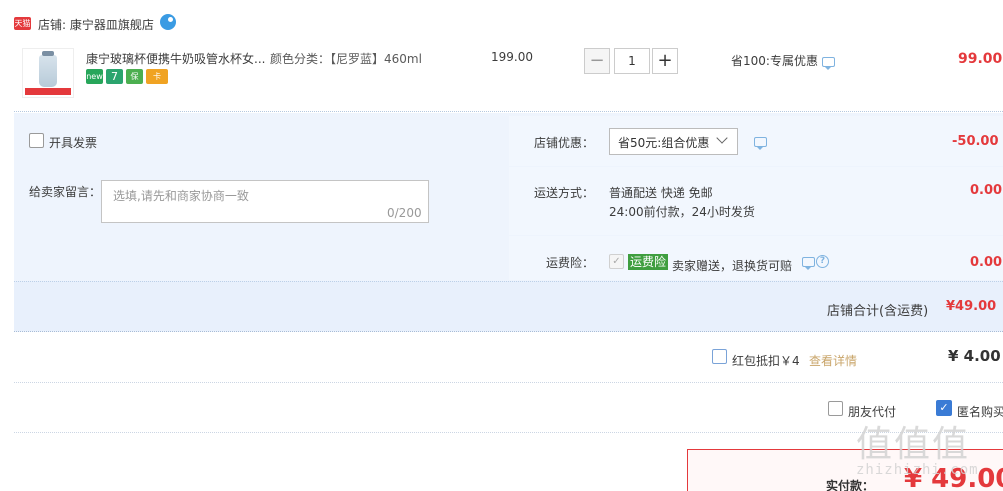  What do you see at coordinates (732, 266) in the screenshot?
I see `insurance-description: 卖家赠送，退换货可赔` at bounding box center [732, 266].